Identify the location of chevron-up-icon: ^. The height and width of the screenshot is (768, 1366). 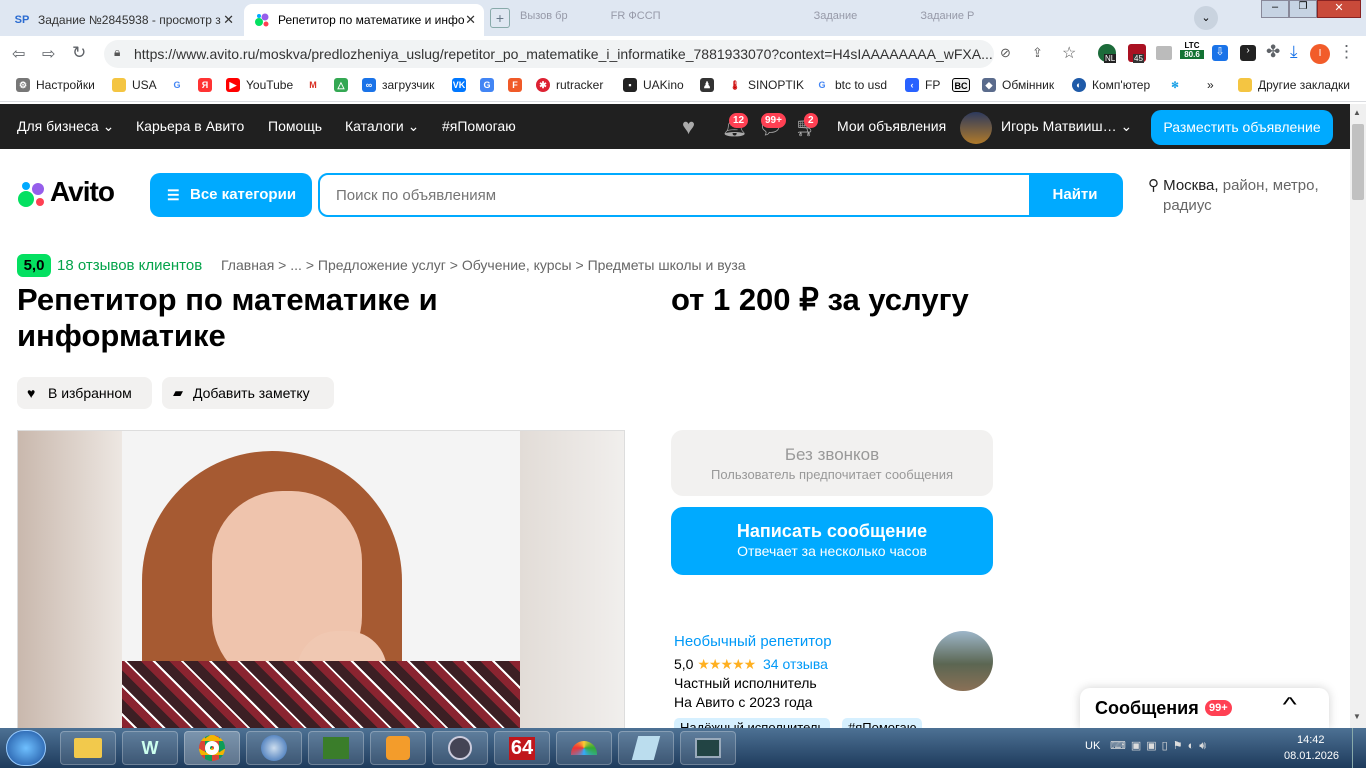
(1290, 705).